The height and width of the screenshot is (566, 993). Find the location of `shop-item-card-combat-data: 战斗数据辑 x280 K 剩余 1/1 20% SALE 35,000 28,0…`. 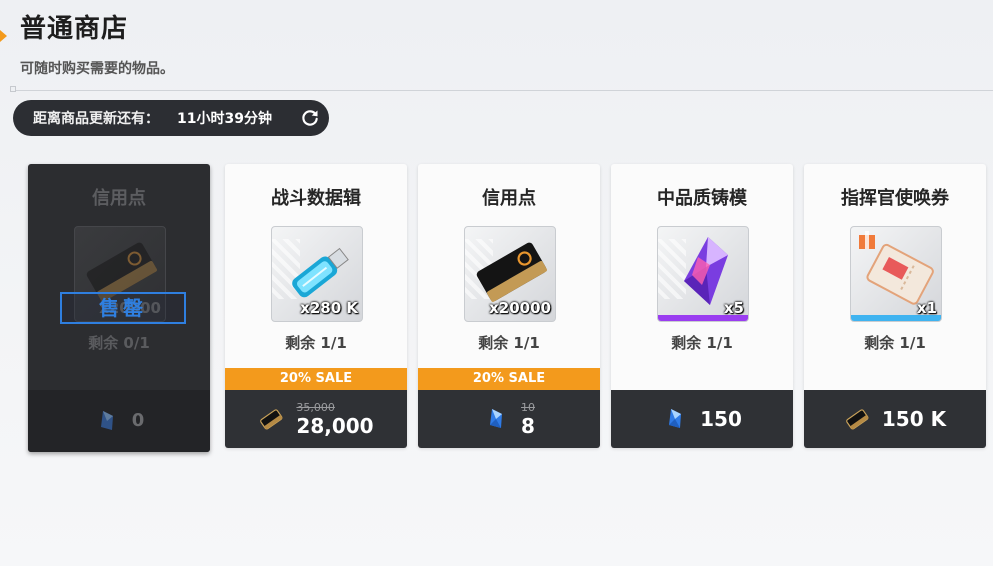

shop-item-card-combat-data: 战斗数据辑 x280 K 剩余 1/1 20% SALE 35,000 28,0… is located at coordinates (316, 306).